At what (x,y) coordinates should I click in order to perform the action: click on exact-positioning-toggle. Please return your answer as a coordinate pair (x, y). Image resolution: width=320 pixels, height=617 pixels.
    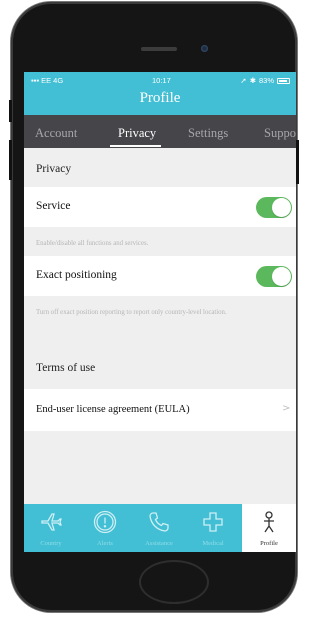
    Looking at the image, I should click on (274, 276).